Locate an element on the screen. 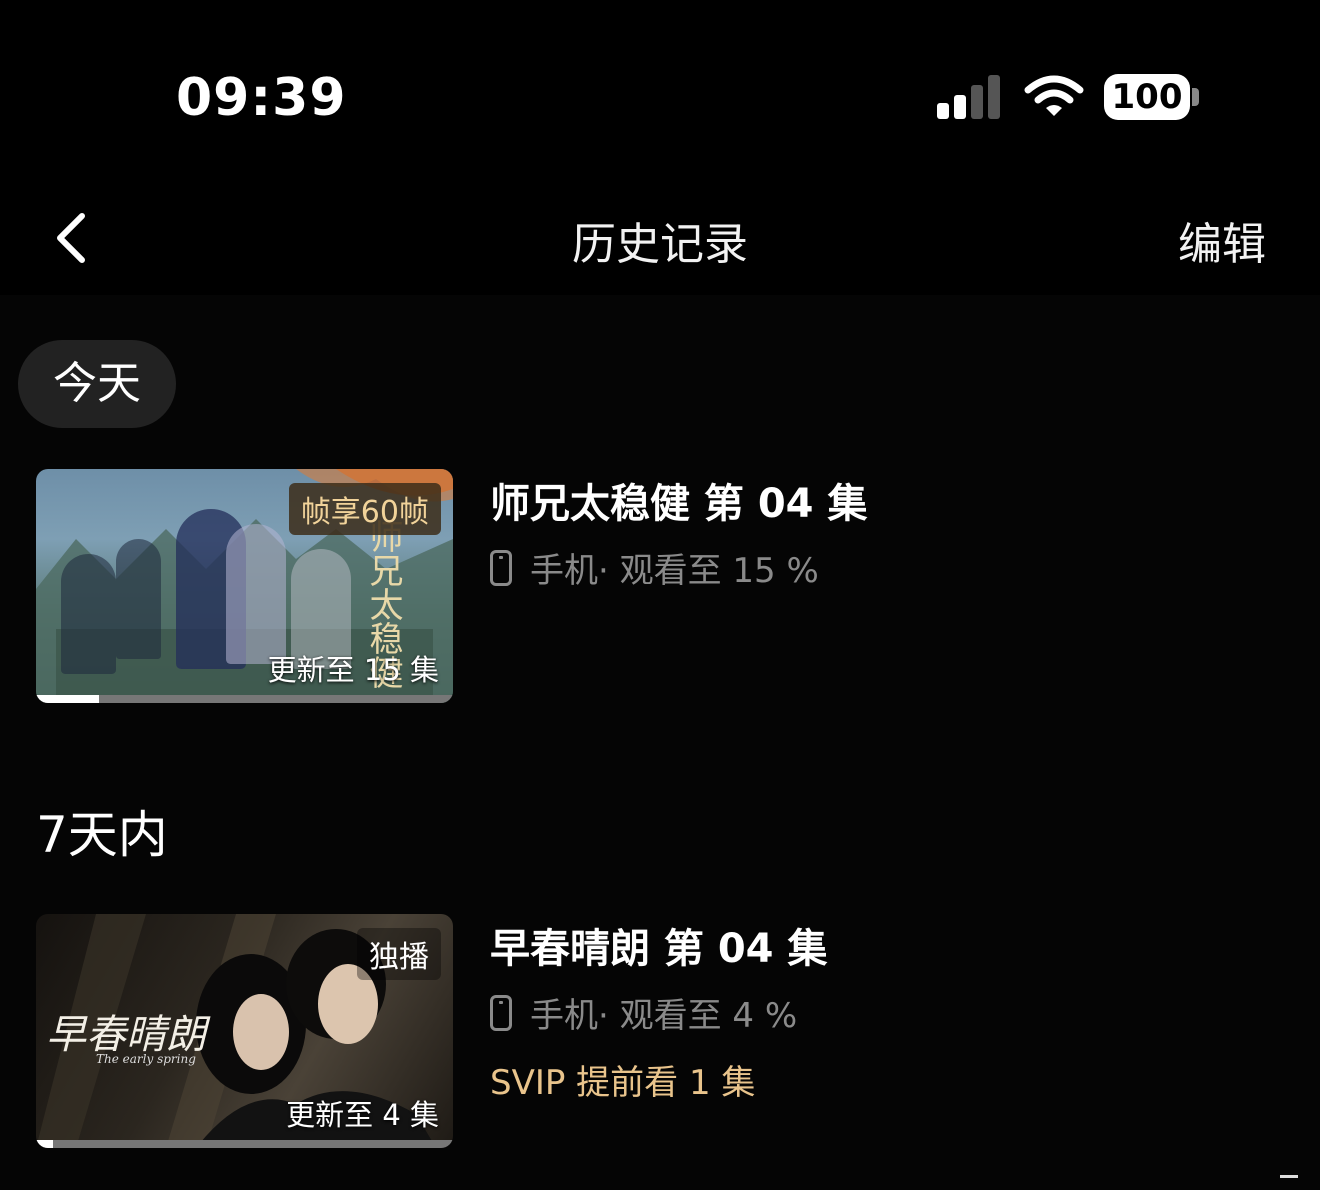 This screenshot has height=1190, width=1320. episode-update-badge: 更新至 15 集 is located at coordinates (353, 670).